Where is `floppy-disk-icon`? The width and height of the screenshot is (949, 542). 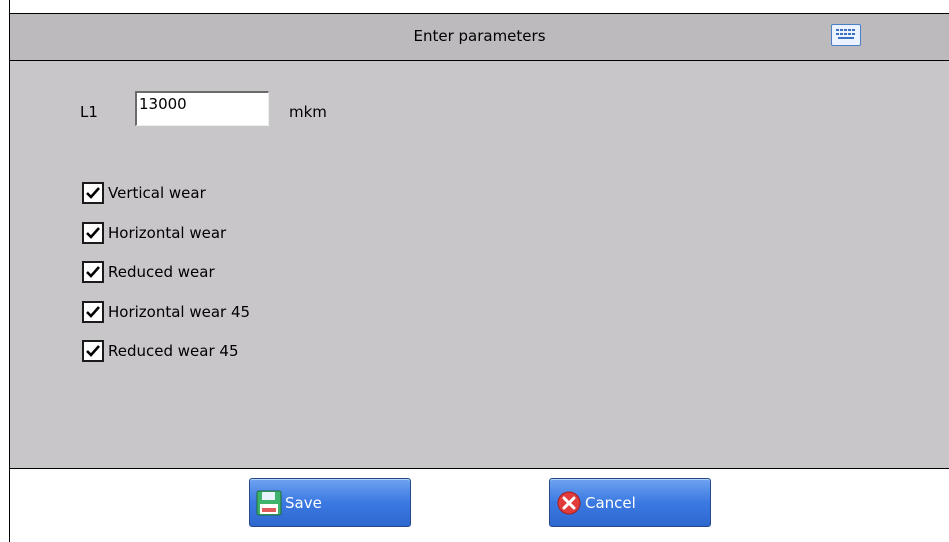 floppy-disk-icon is located at coordinates (269, 502).